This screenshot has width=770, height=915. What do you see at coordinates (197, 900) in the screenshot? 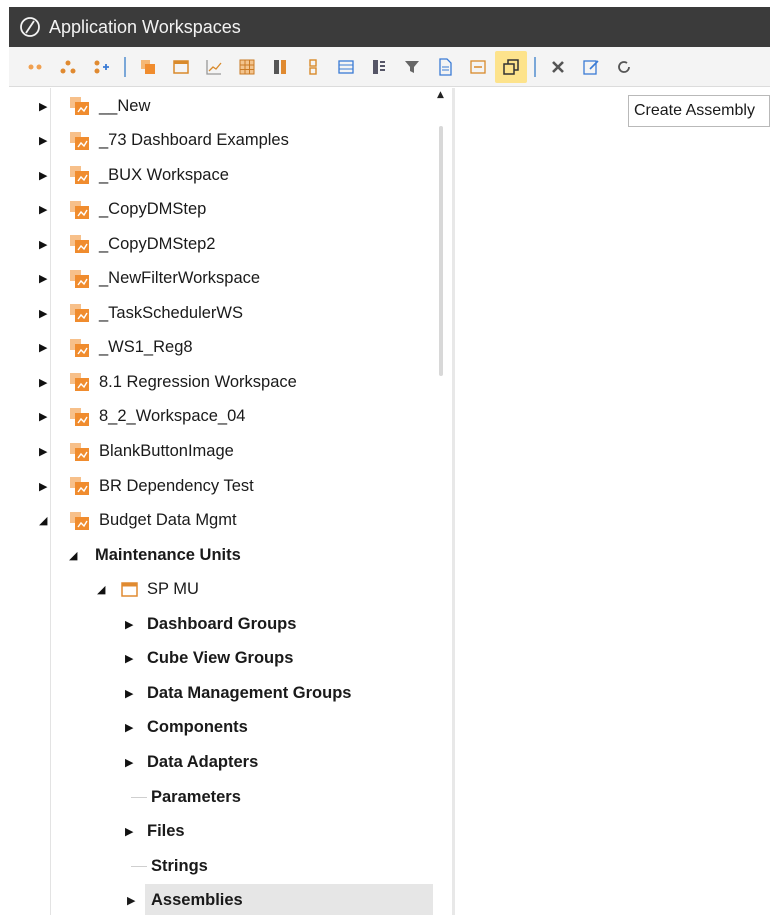
I see `tree-item-label: Assemblies` at bounding box center [197, 900].